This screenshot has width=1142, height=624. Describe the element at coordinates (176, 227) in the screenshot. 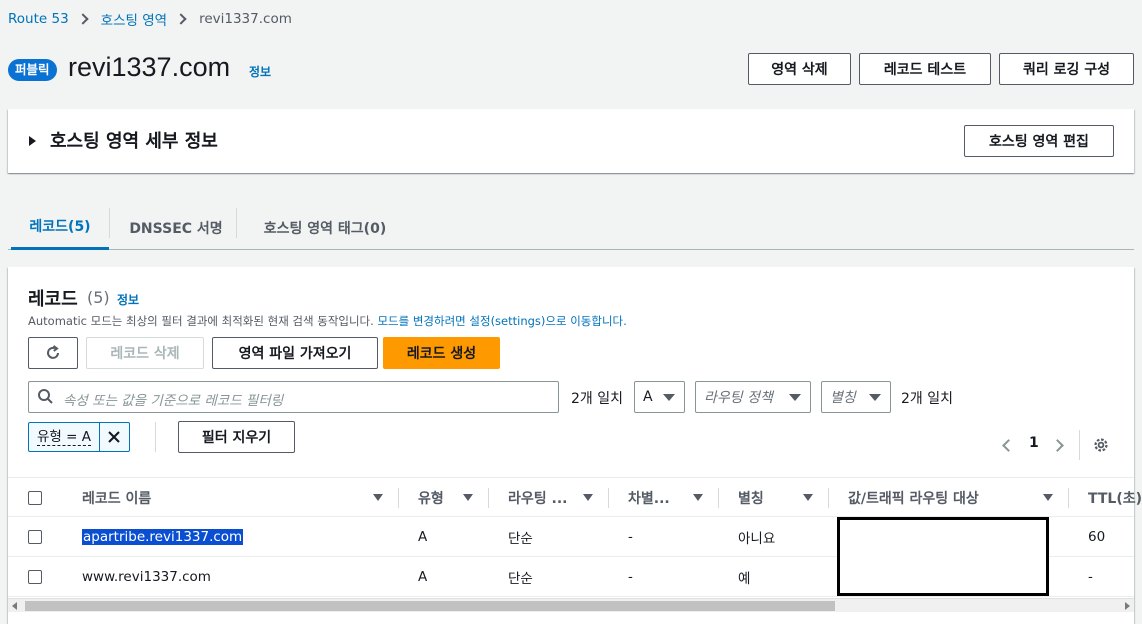

I see `tab-dnssec: DNSSEC 서명` at that location.